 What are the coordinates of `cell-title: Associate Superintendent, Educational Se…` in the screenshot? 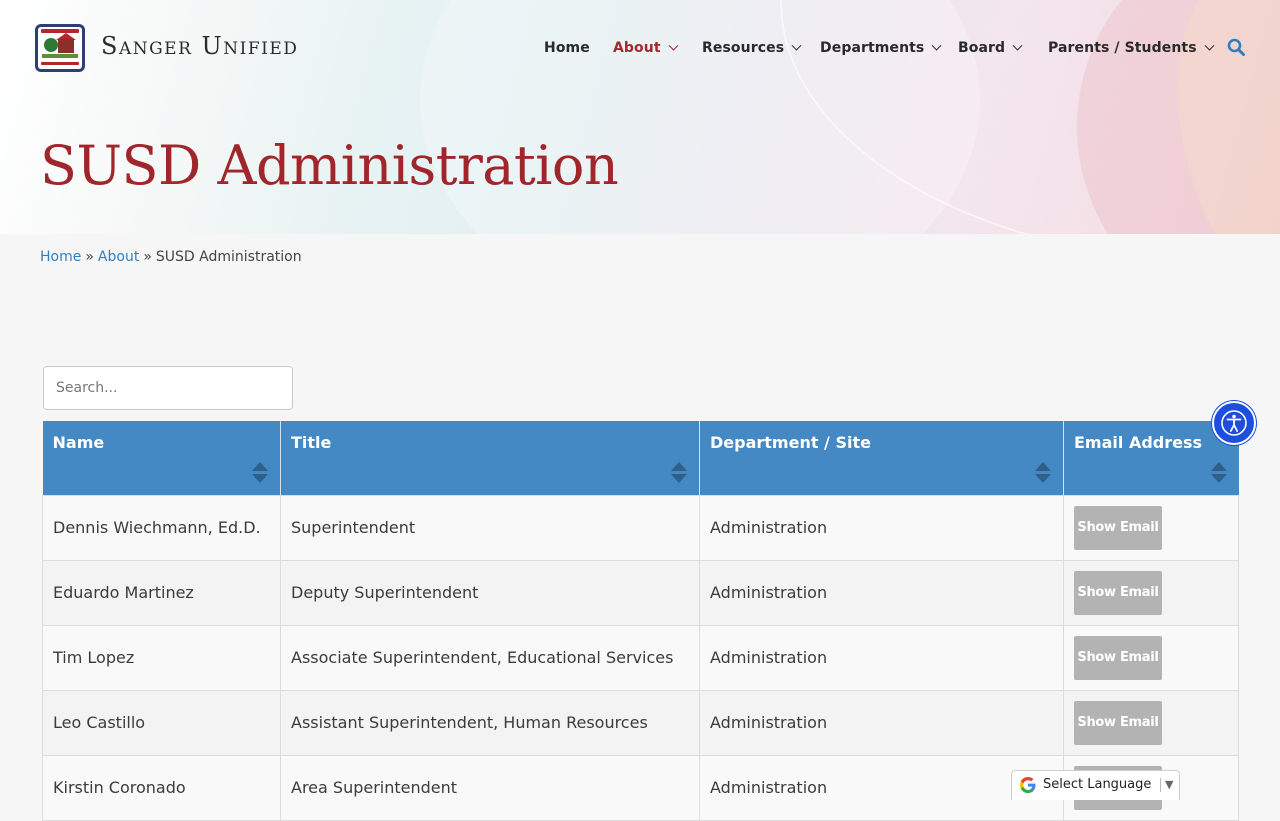 It's located at (490, 657).